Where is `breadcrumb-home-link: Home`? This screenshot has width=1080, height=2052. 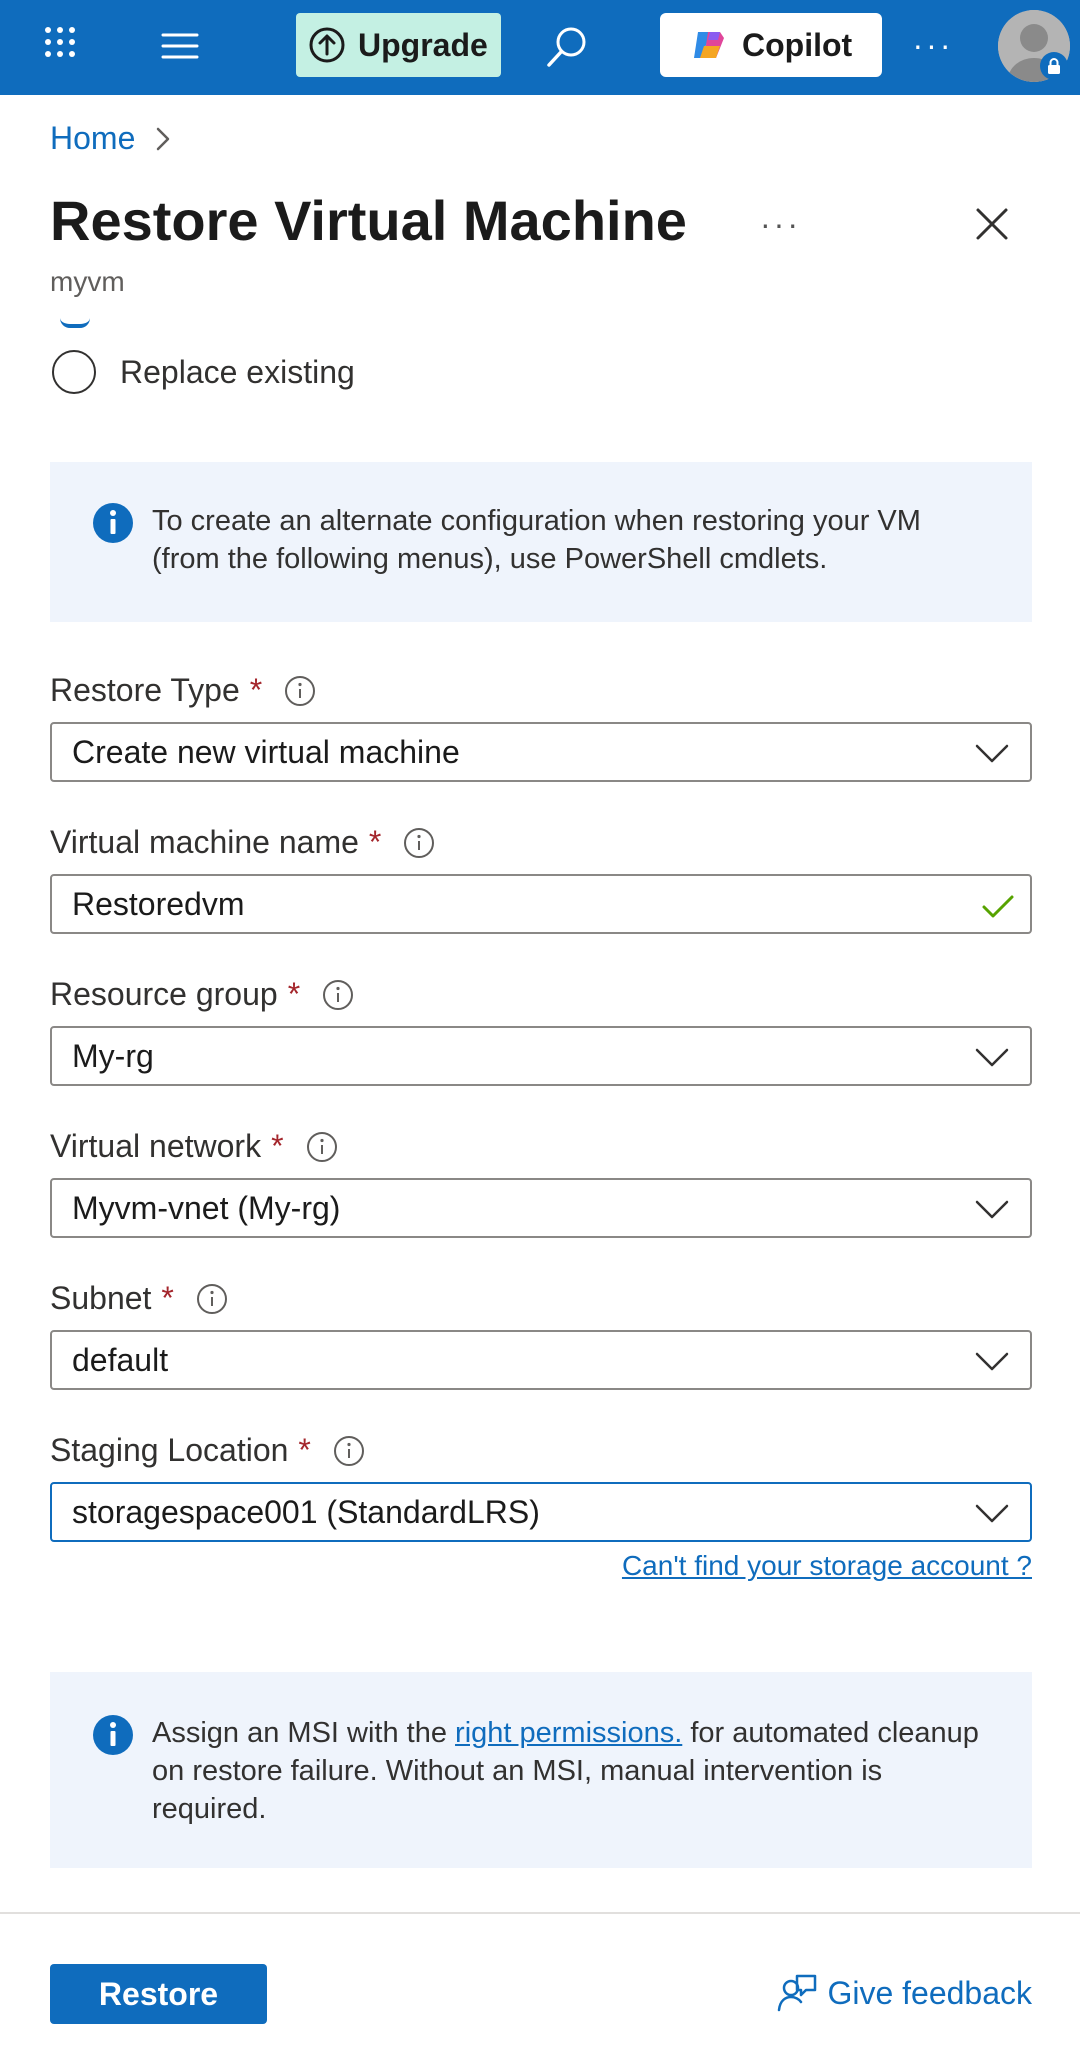
breadcrumb-home-link: Home is located at coordinates (92, 138).